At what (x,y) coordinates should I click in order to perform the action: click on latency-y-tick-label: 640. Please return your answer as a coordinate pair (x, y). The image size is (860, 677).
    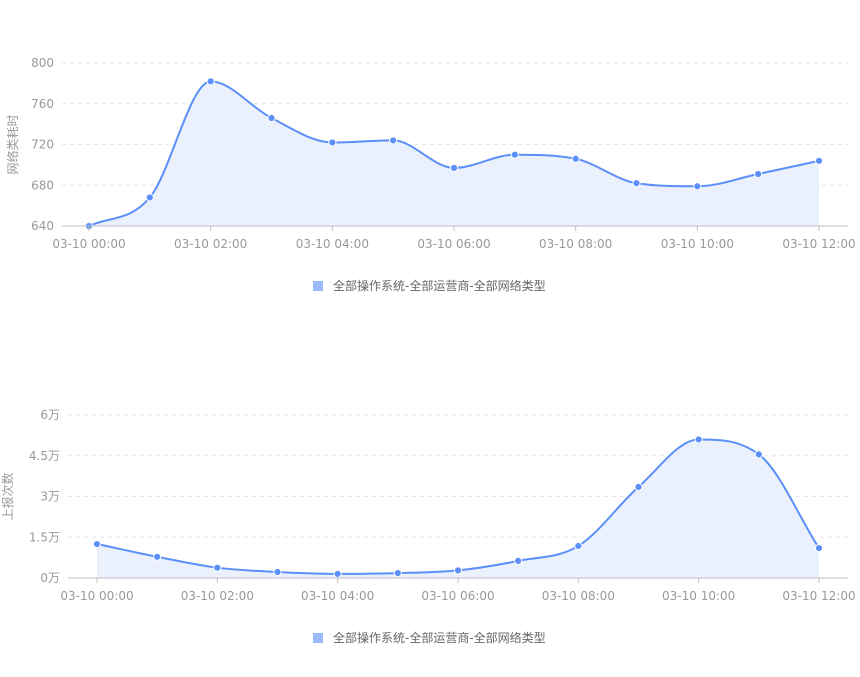
    Looking at the image, I should click on (42, 226).